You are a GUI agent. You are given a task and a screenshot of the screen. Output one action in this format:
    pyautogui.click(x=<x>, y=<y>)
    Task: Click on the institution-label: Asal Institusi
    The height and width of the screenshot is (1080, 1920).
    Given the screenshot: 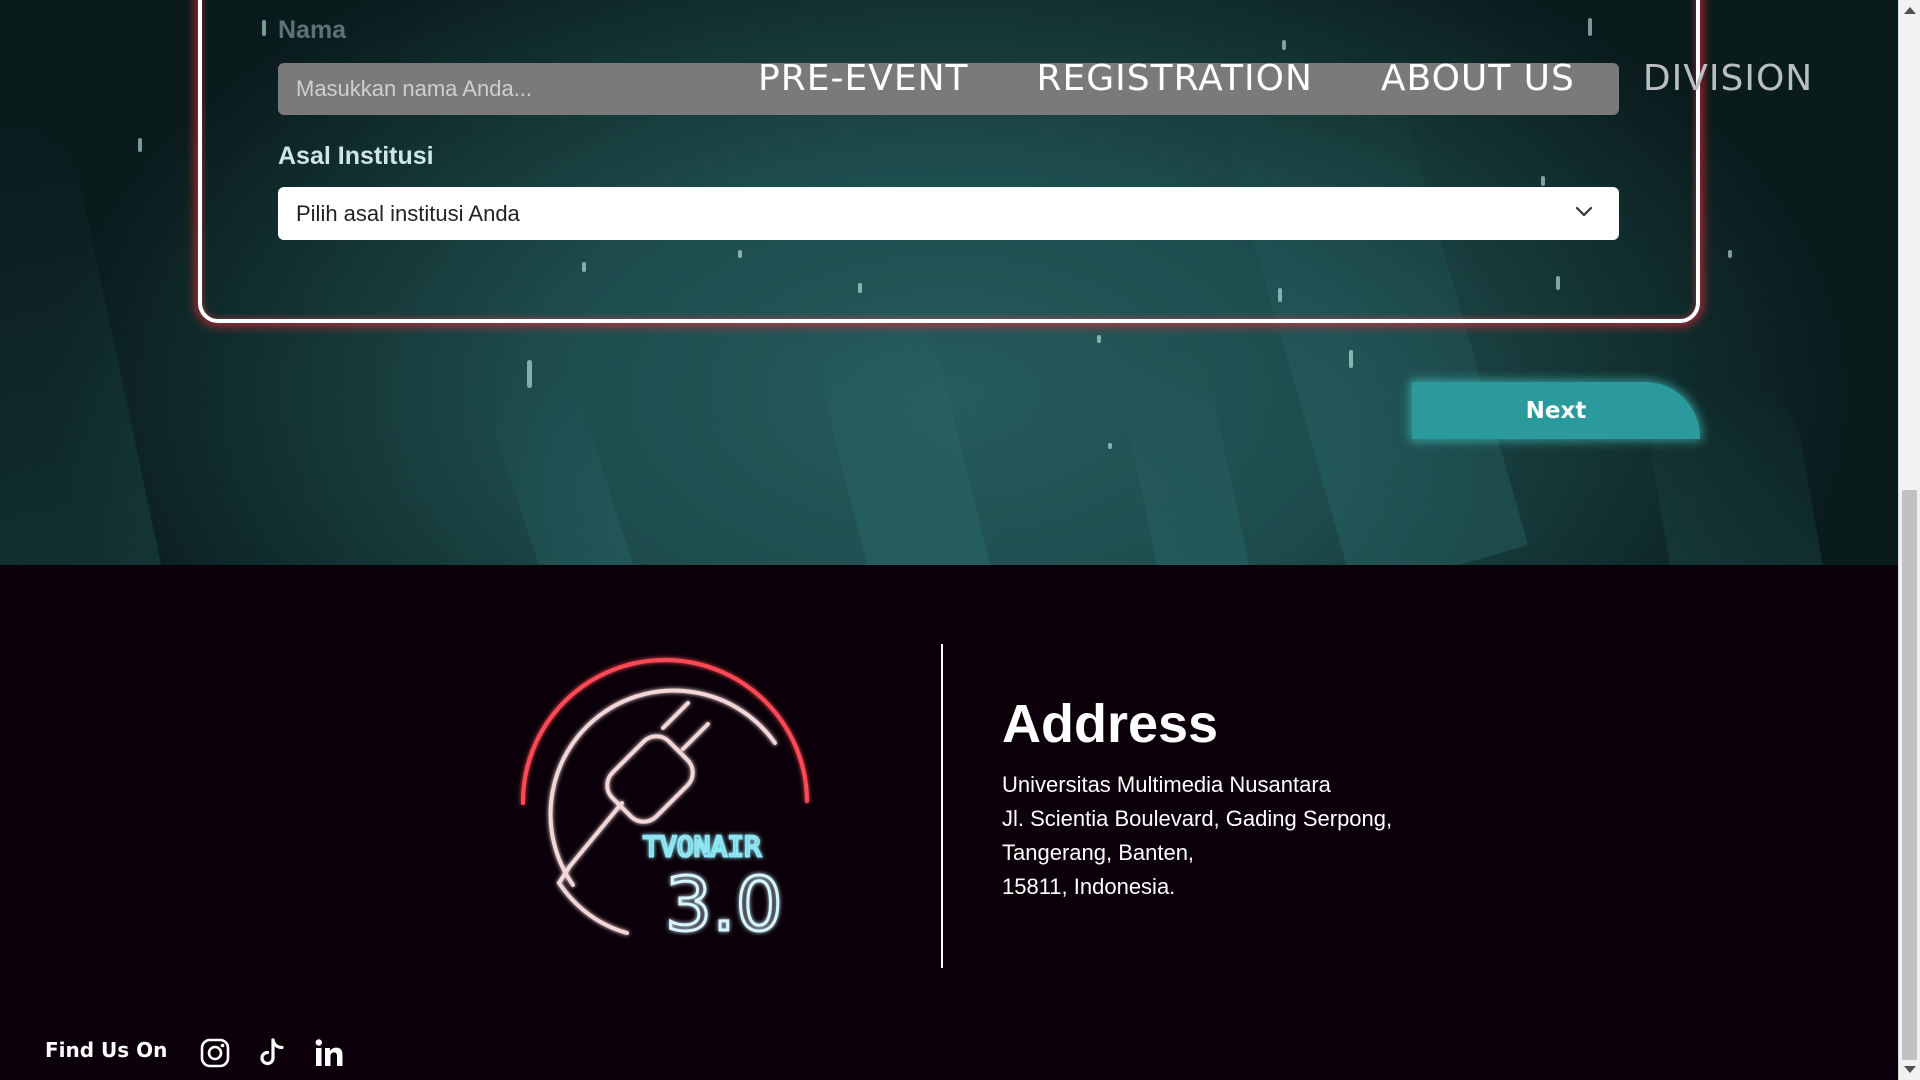 What is the action you would take?
    pyautogui.click(x=356, y=156)
    